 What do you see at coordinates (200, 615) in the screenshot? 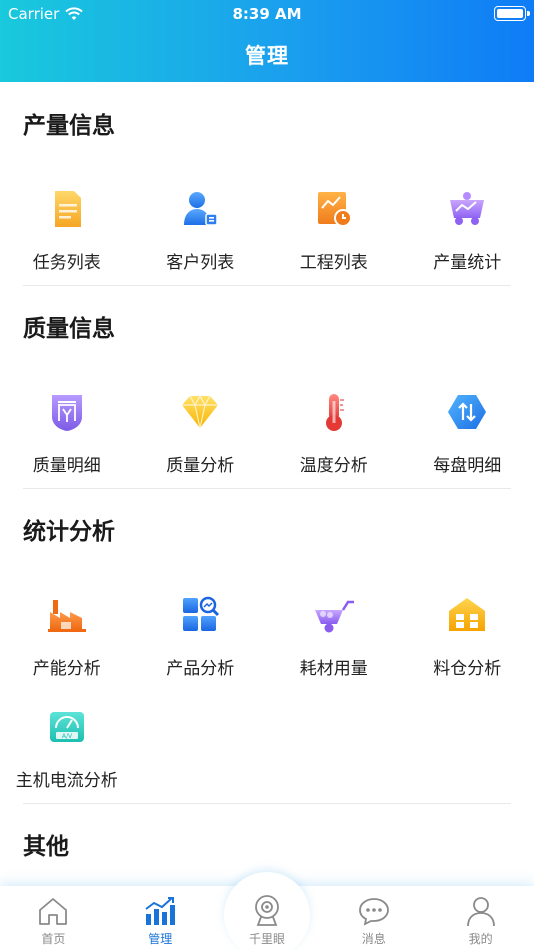
I see `product-analysis-icon` at bounding box center [200, 615].